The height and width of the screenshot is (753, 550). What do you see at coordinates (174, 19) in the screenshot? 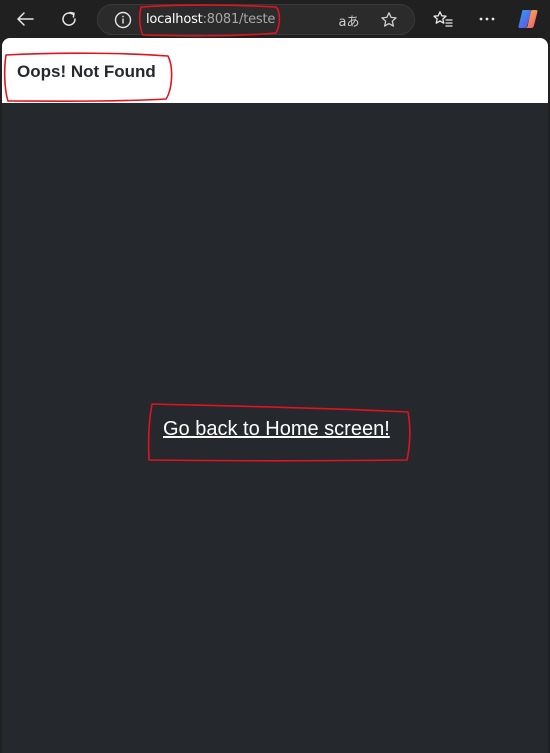
I see `url-host: localhost` at bounding box center [174, 19].